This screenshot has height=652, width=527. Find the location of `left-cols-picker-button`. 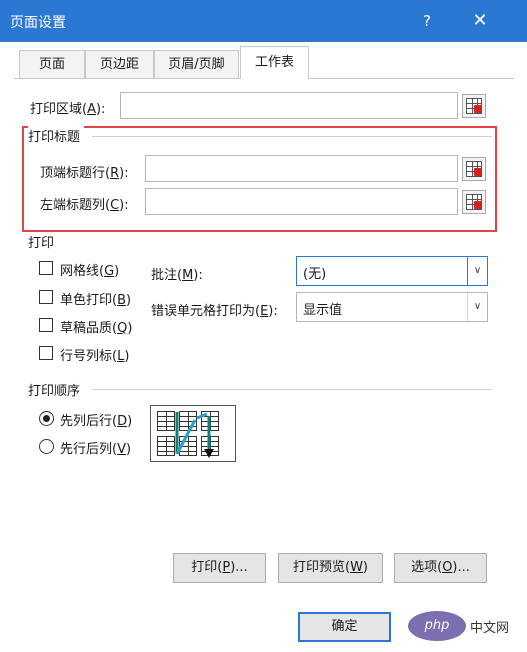

left-cols-picker-button is located at coordinates (474, 202).